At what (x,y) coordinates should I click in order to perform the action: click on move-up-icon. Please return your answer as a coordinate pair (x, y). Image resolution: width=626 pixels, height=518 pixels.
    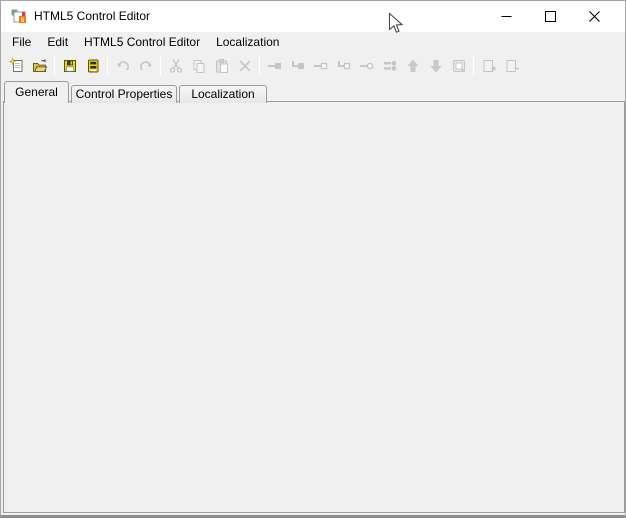
    Looking at the image, I should click on (412, 66).